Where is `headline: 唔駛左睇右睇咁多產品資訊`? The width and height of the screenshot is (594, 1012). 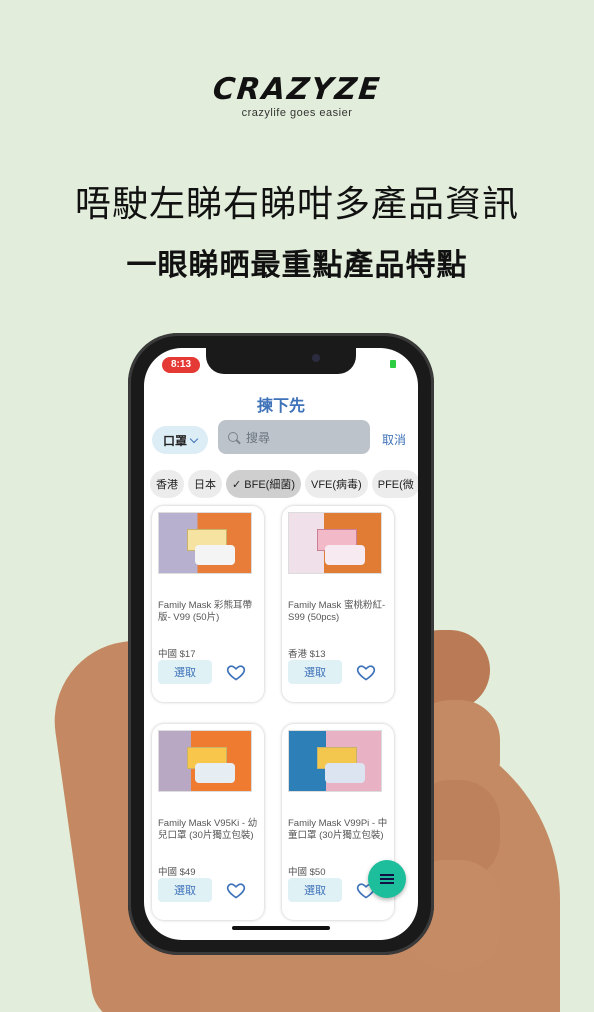 headline: 唔駛左睇右睇咁多產品資訊 is located at coordinates (296, 204).